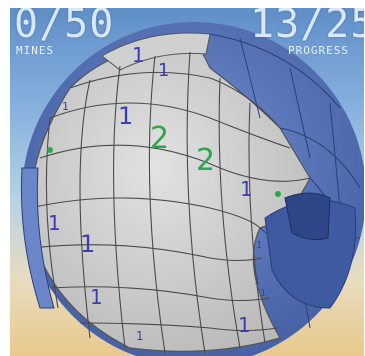  What do you see at coordinates (35, 50) in the screenshot?
I see `mines-label: MINES` at bounding box center [35, 50].